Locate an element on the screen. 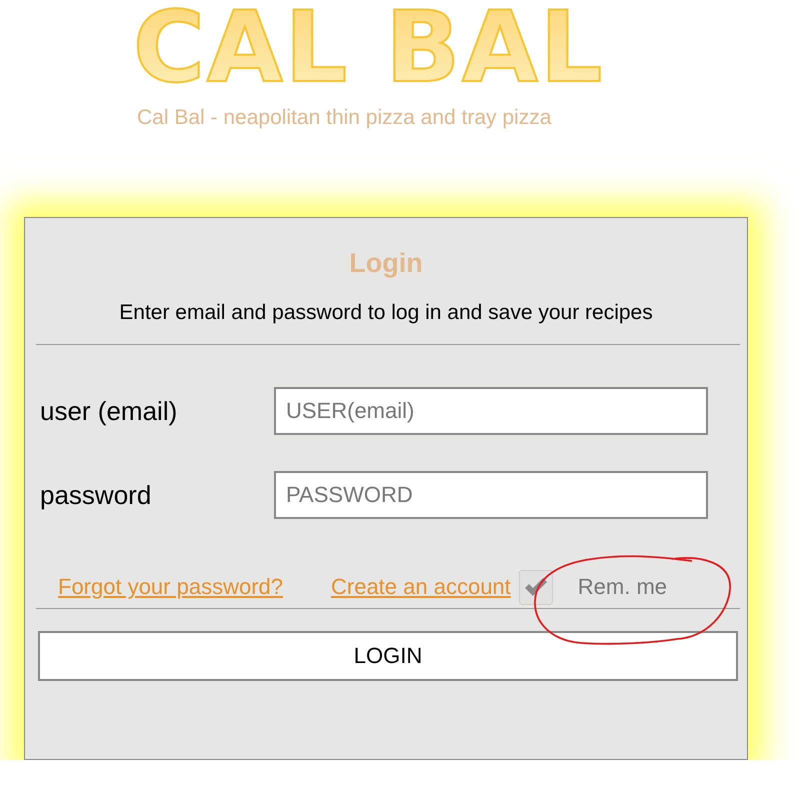  password-field: PASSWORD is located at coordinates (491, 495).